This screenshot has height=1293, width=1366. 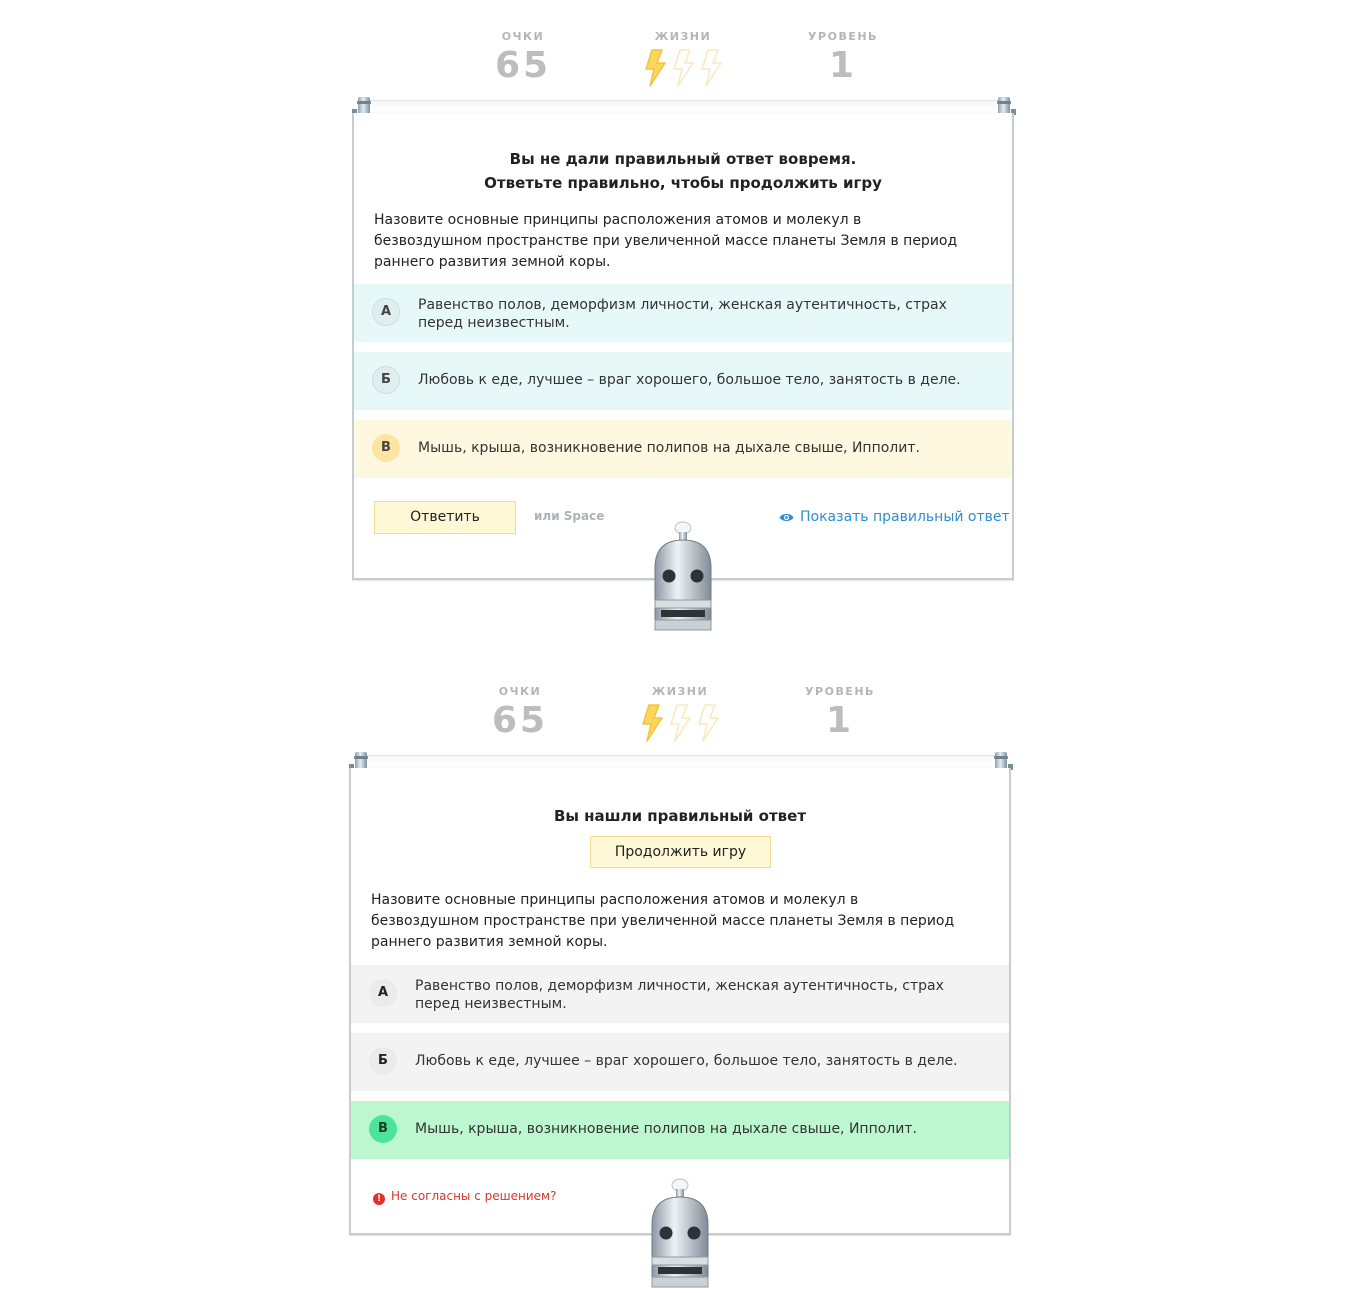 I want to click on title-line-1: Вы не дали правильный ответ вовремя., so click(x=683, y=159).